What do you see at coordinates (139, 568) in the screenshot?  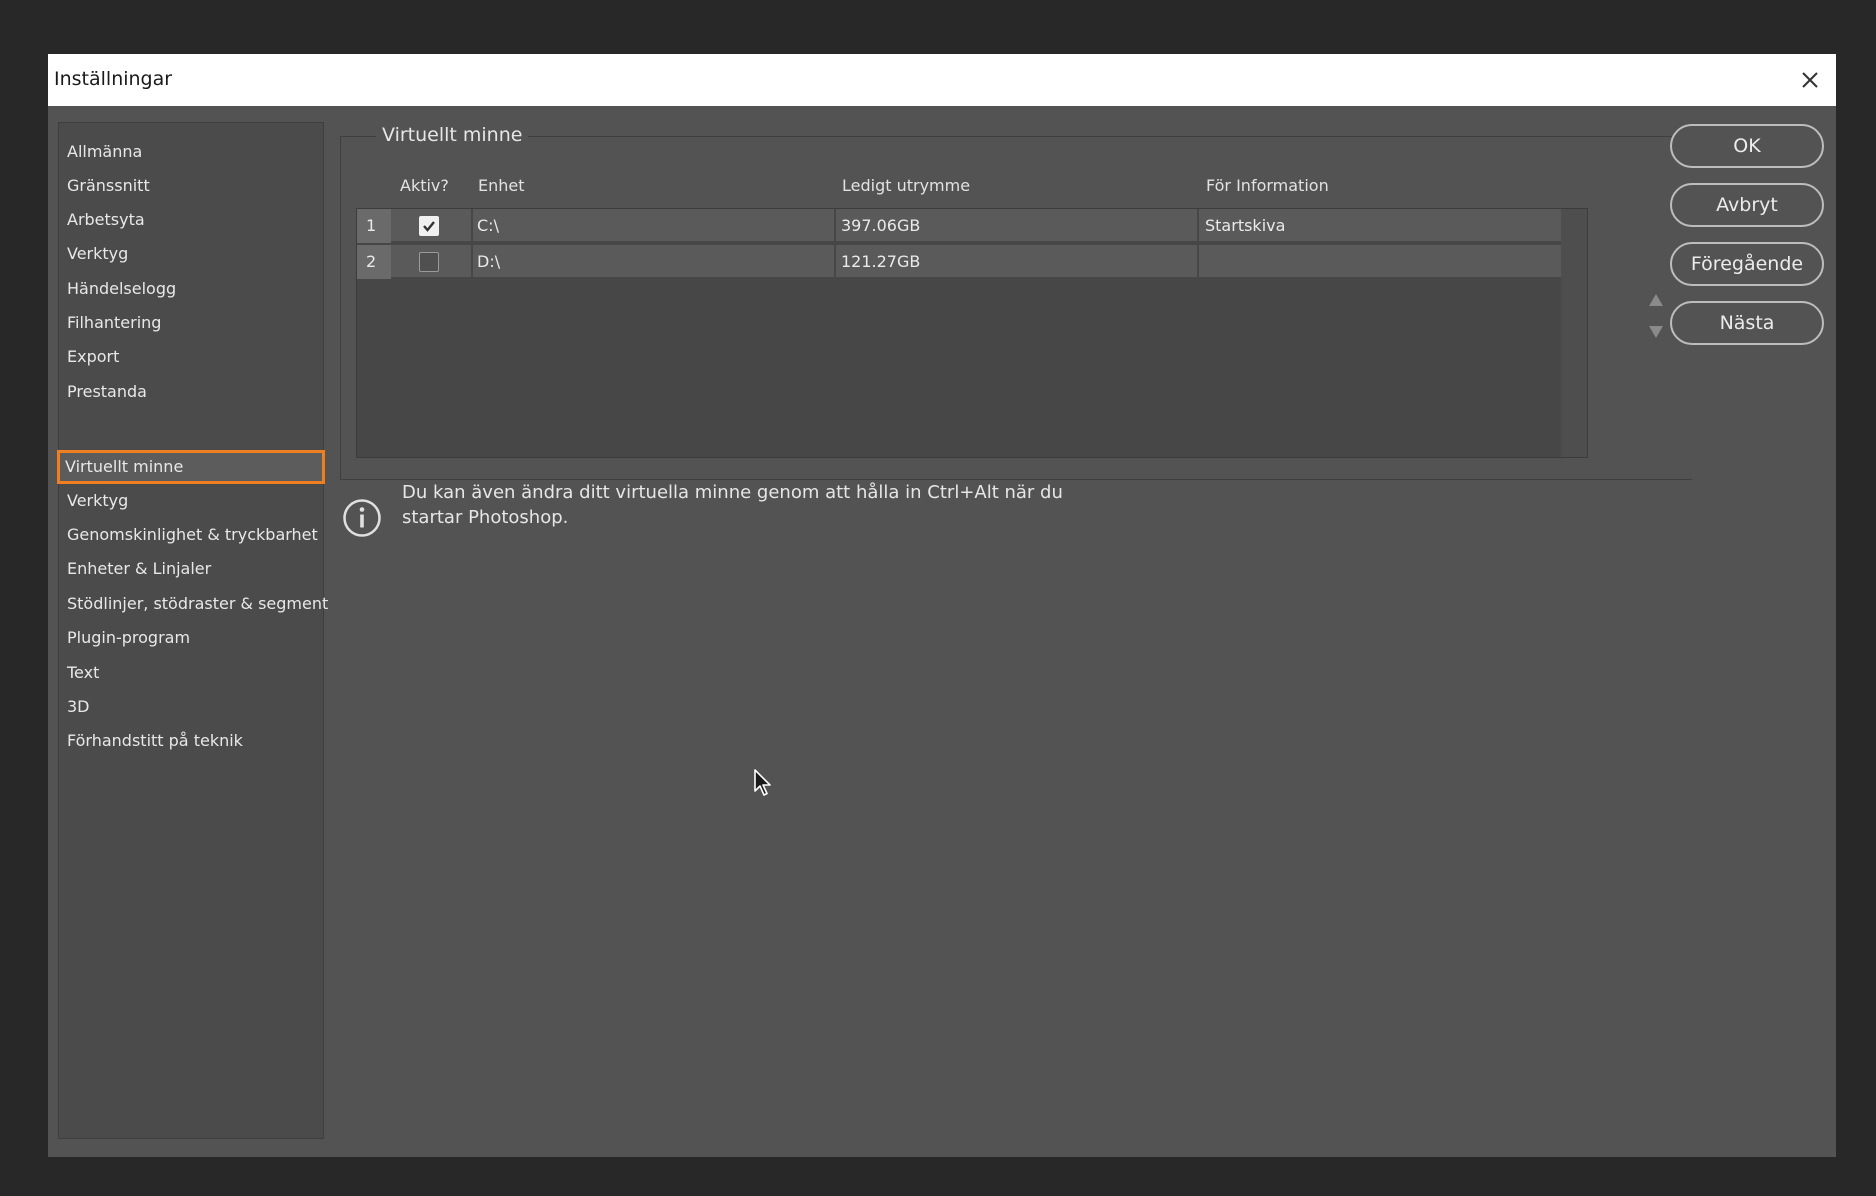 I see `sidebar-item-label: Enheter & Linjaler` at bounding box center [139, 568].